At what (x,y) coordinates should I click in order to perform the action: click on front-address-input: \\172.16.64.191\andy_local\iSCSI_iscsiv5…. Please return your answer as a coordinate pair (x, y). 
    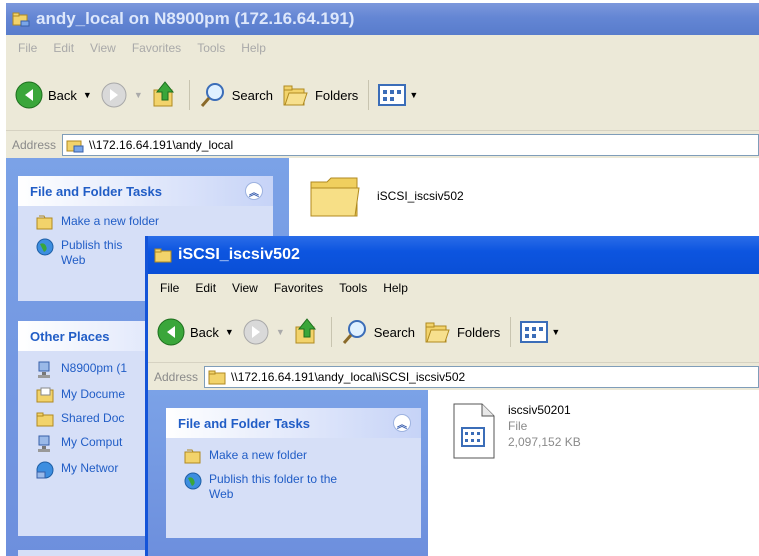
    Looking at the image, I should click on (481, 376).